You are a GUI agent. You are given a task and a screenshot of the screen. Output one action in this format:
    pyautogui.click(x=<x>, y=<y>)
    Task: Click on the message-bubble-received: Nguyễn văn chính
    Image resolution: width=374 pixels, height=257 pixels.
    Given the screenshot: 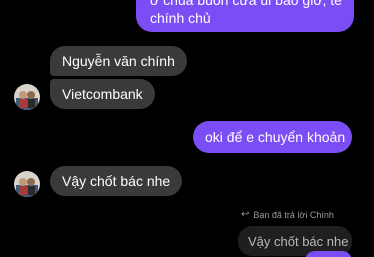 What is the action you would take?
    pyautogui.click(x=118, y=61)
    